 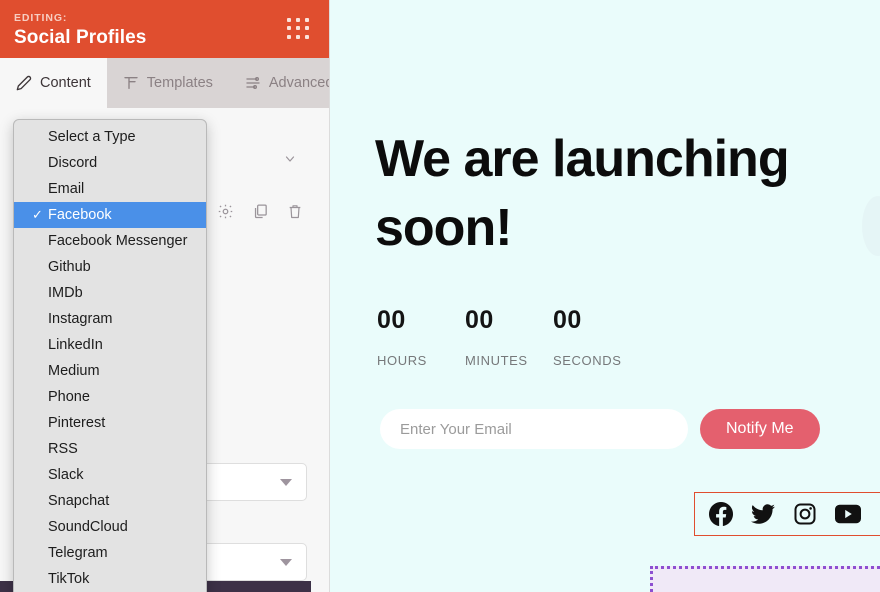 I want to click on tab-advanced-label: Advanced, so click(x=299, y=83).